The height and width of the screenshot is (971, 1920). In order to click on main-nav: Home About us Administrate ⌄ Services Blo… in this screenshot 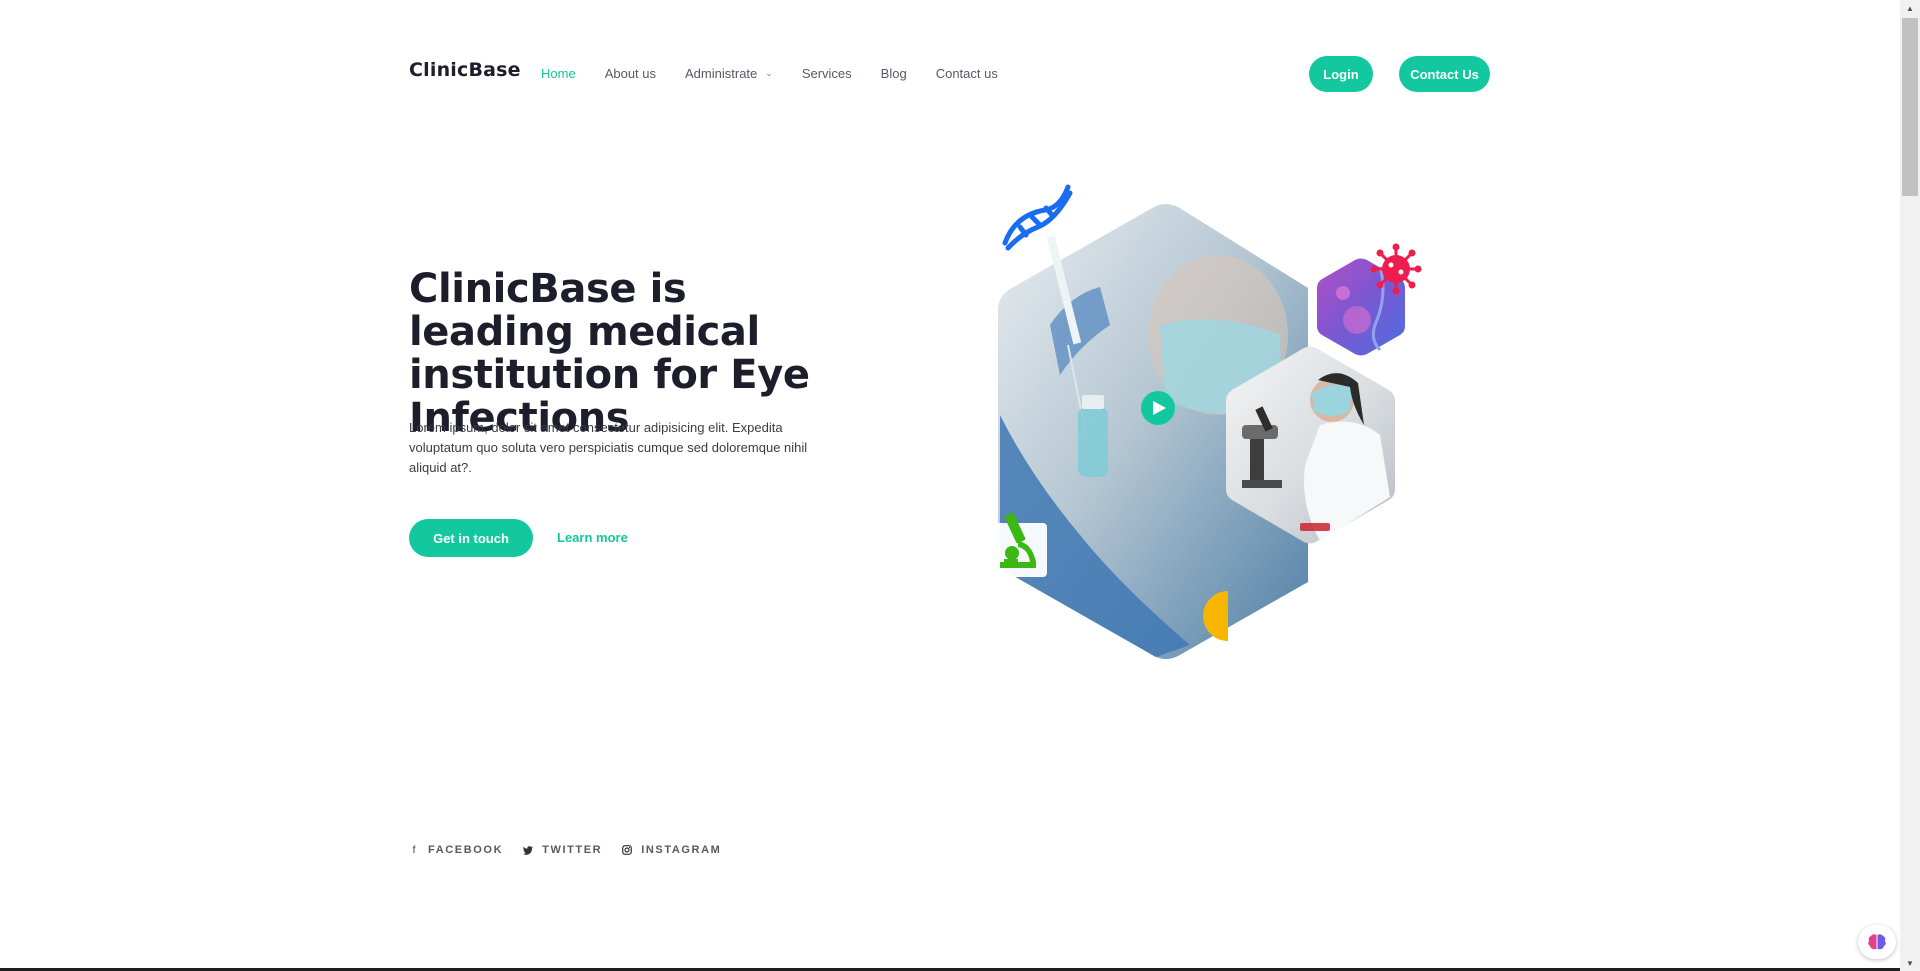, I will do `click(784, 73)`.